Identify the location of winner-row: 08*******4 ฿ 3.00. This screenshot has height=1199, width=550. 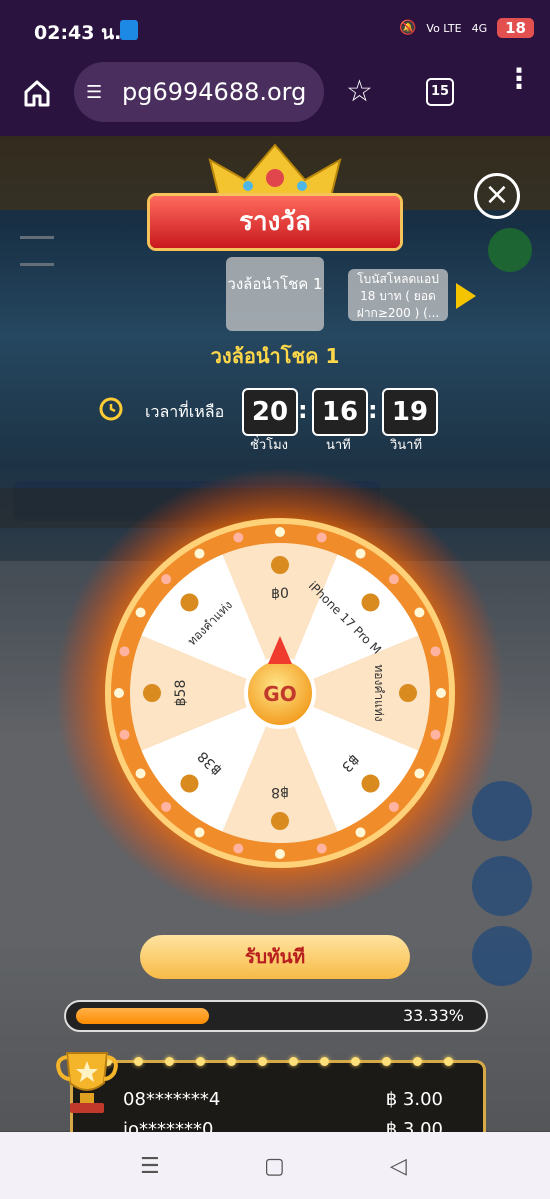
(283, 1099).